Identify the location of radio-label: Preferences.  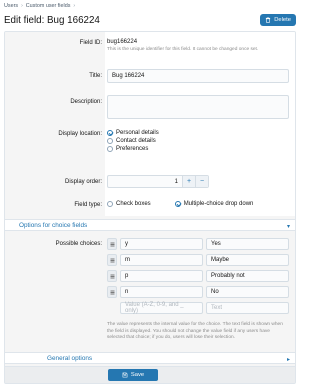
(132, 149).